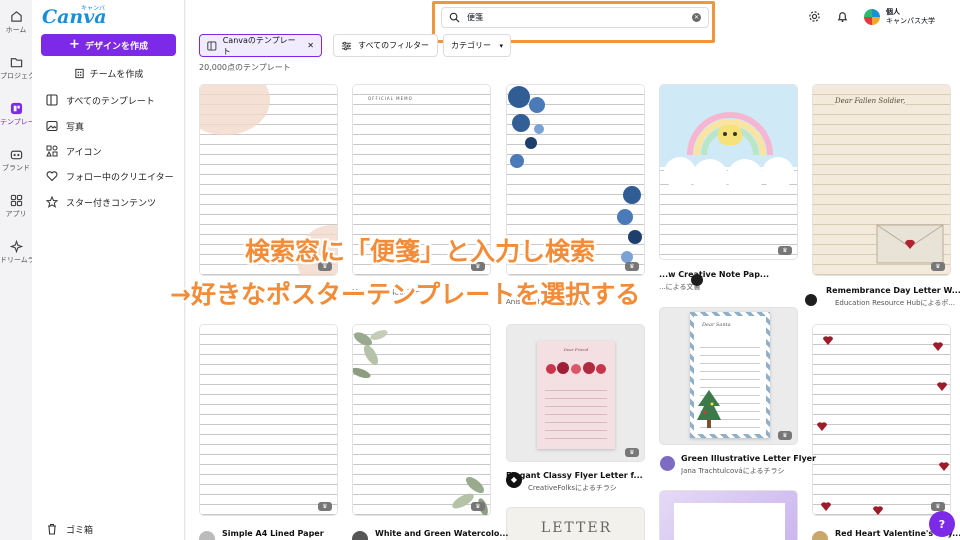 The image size is (960, 540). I want to click on red-hearts-illustration, so click(883, 425).